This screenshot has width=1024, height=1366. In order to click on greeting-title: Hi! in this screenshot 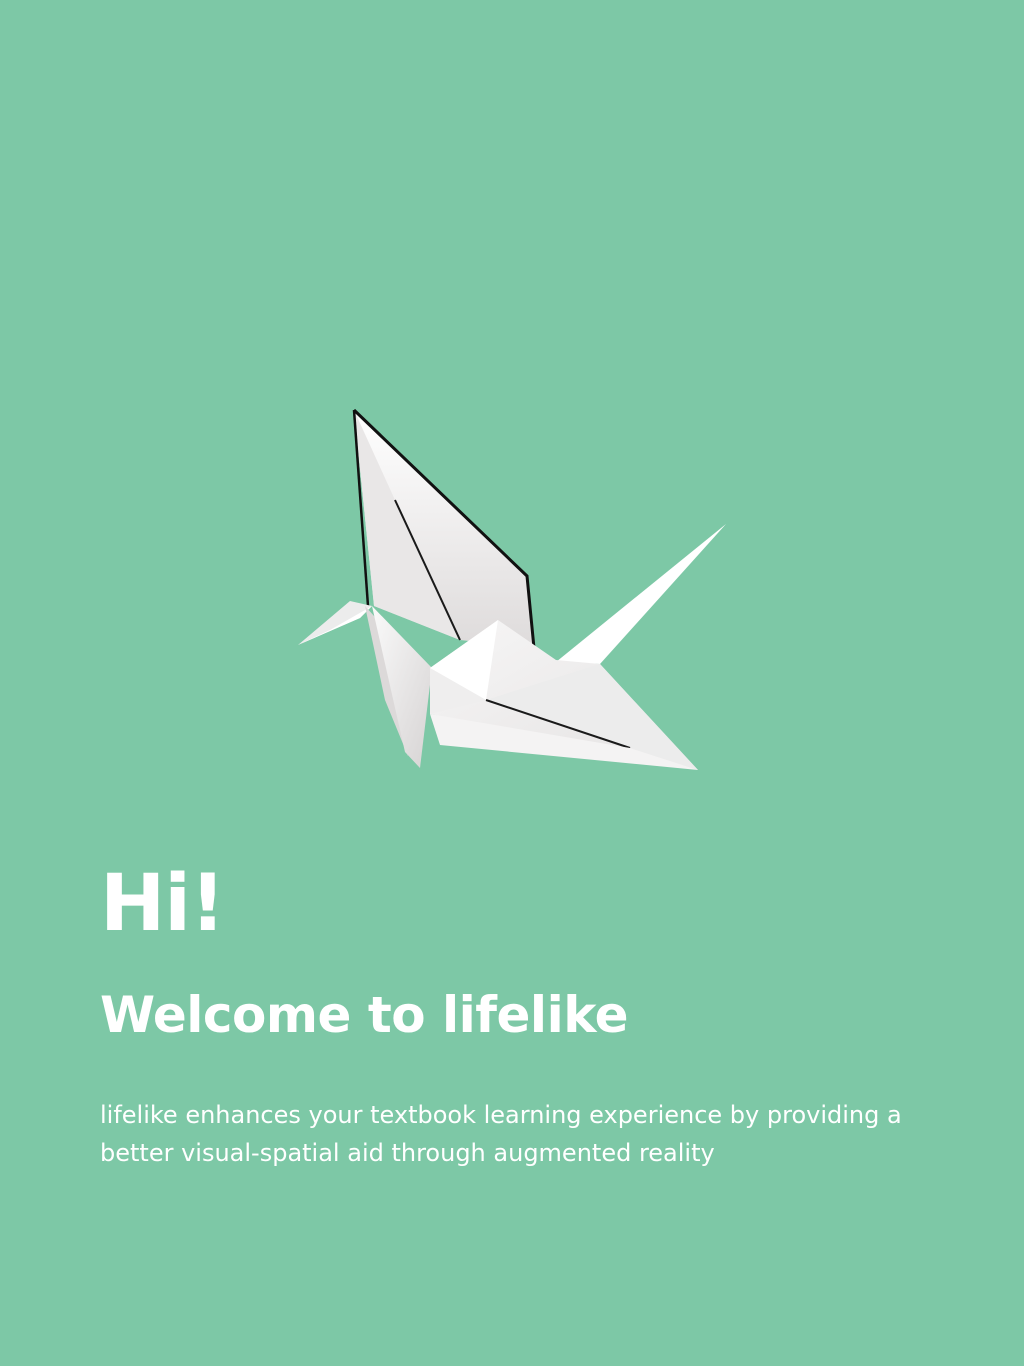, I will do `click(163, 904)`.